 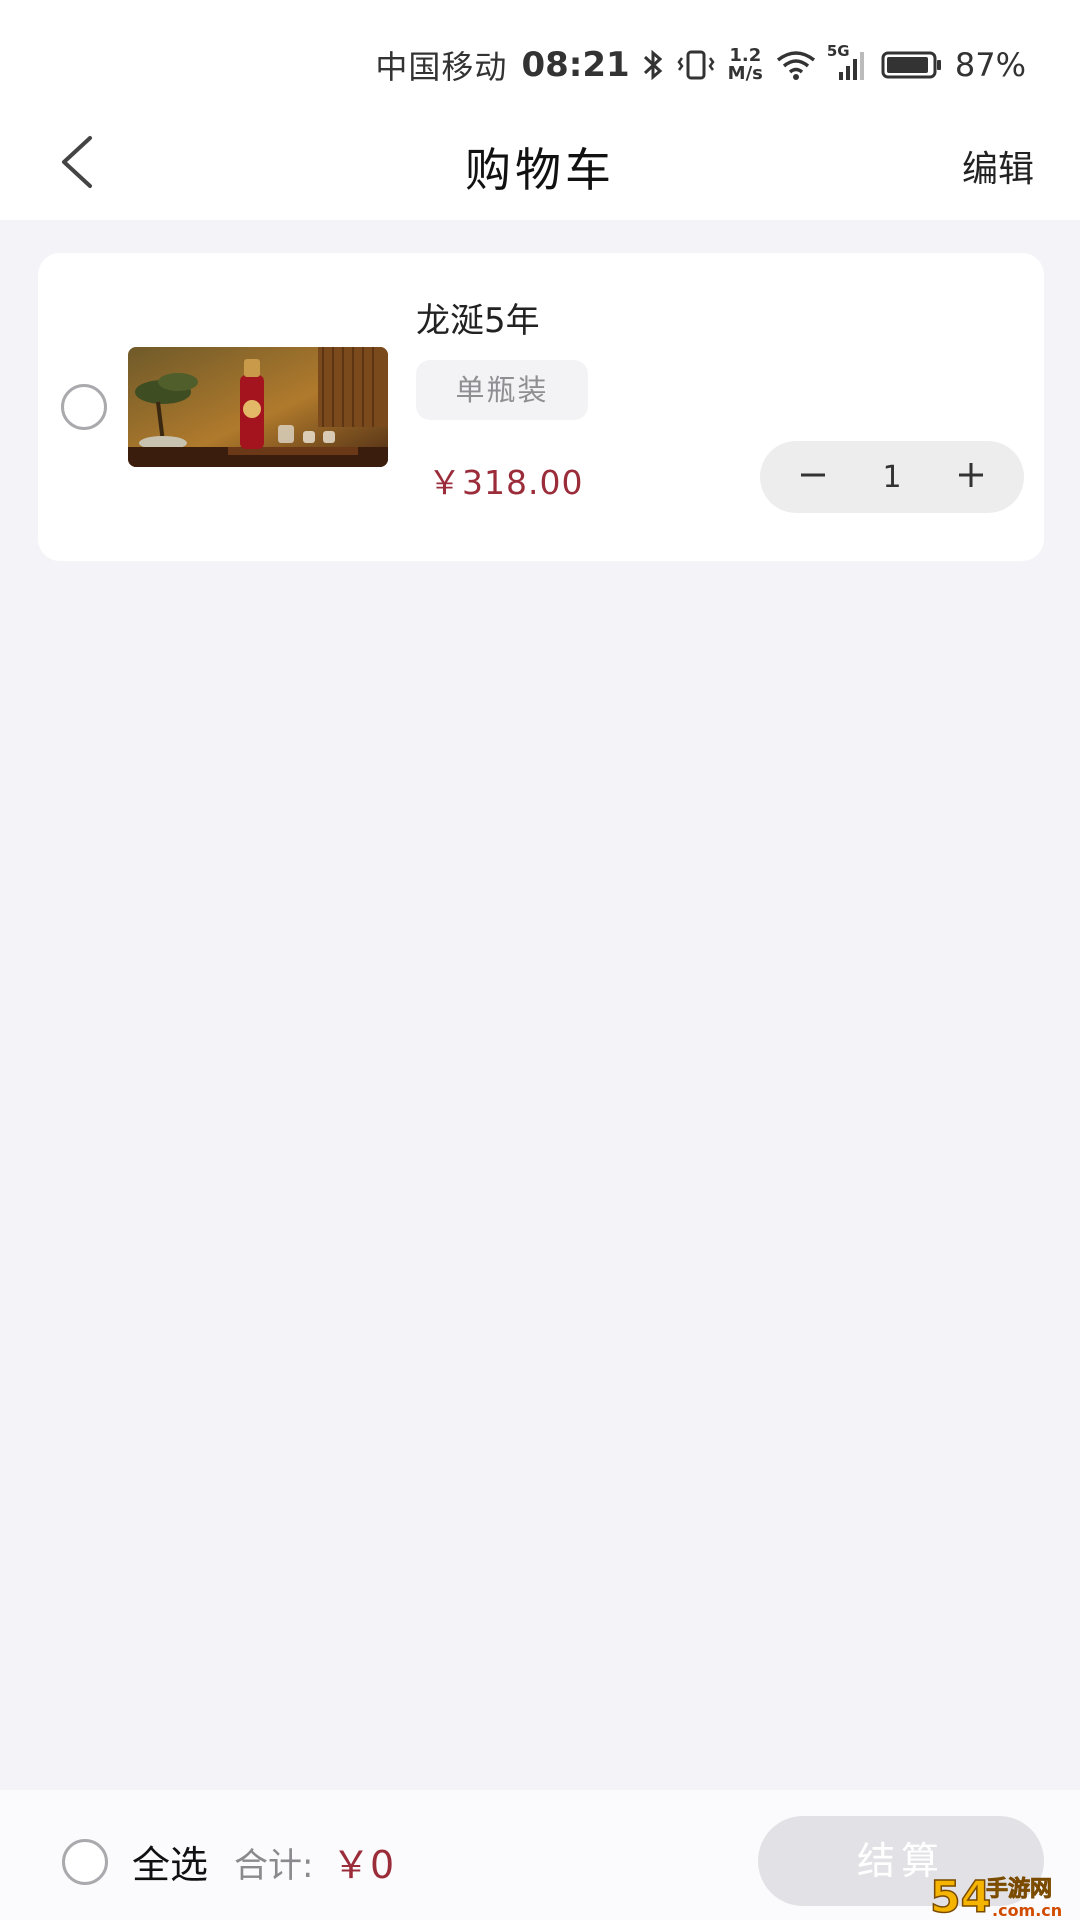 What do you see at coordinates (745, 73) in the screenshot?
I see `speed-unit: M/s` at bounding box center [745, 73].